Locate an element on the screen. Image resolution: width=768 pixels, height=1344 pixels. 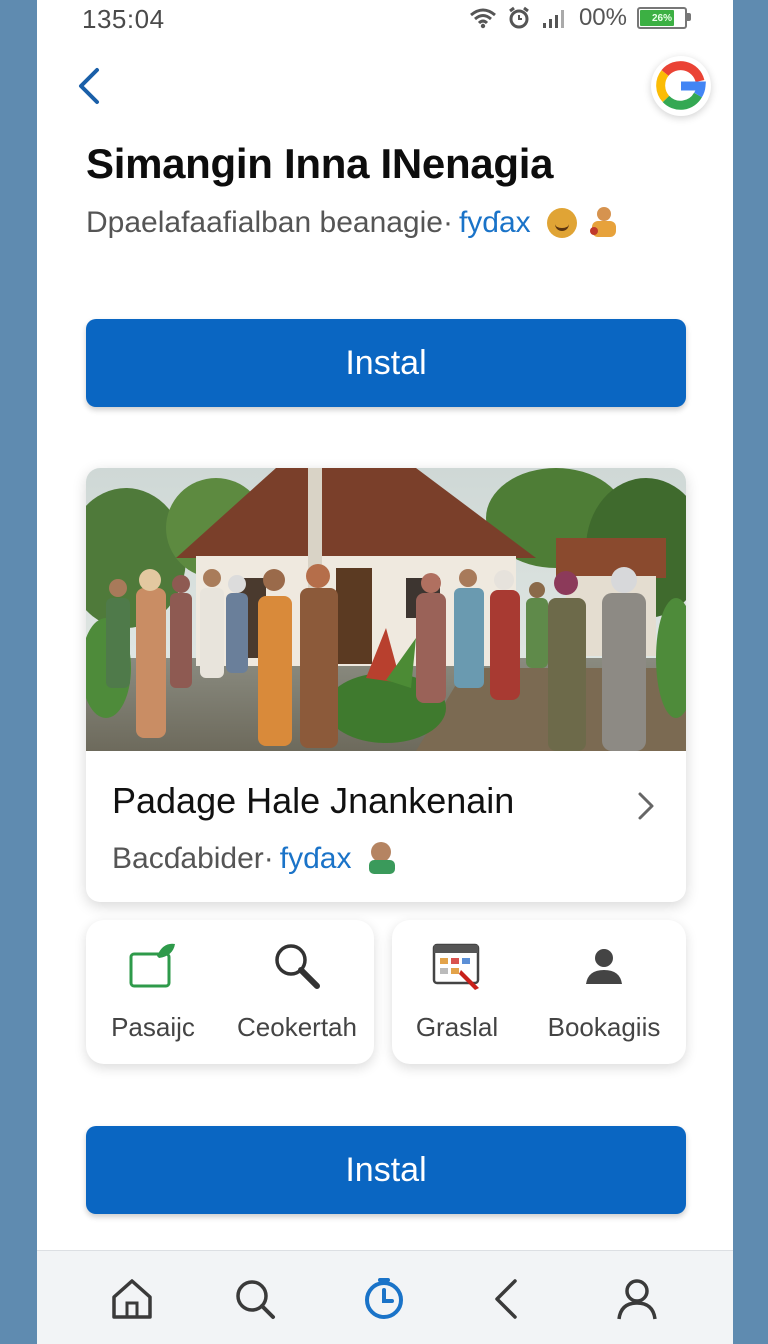
install-button-top: Instal is located at coordinates (386, 363).